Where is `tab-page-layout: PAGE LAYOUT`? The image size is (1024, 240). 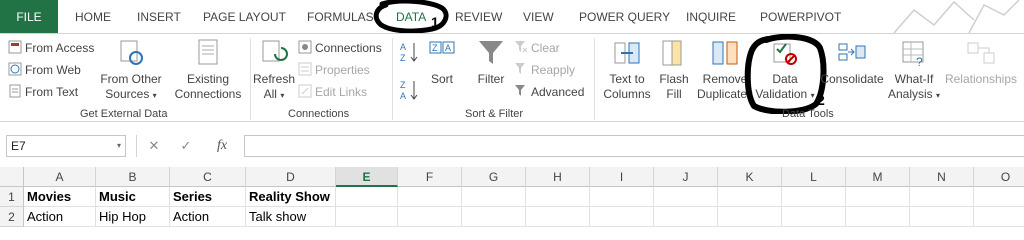
tab-page-layout: PAGE LAYOUT is located at coordinates (244, 16).